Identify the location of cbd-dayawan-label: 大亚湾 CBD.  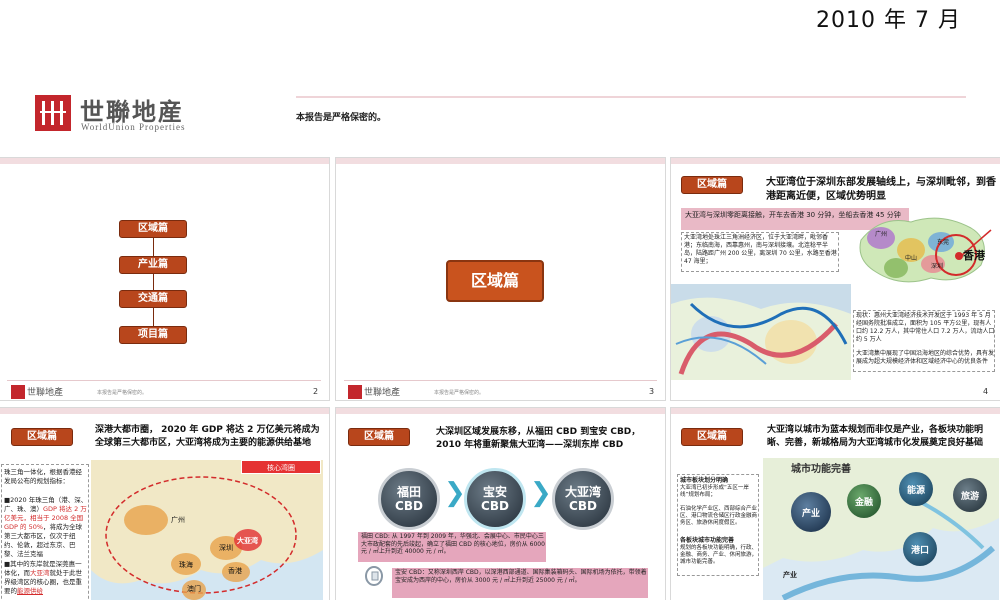
(582, 499).